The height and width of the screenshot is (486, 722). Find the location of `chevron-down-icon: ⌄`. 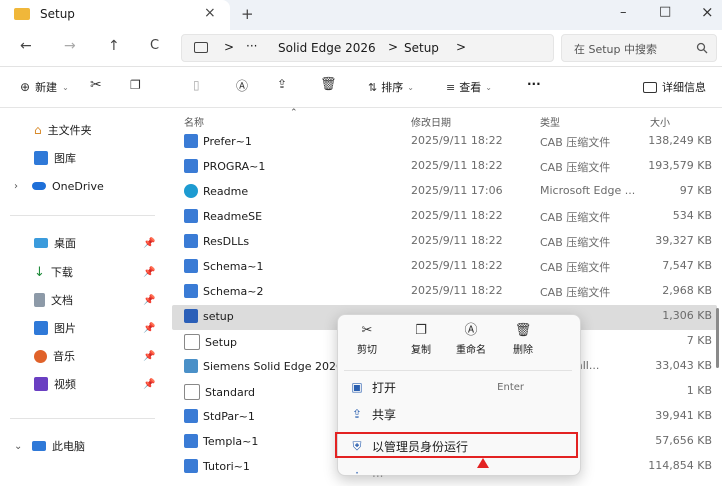

chevron-down-icon: ⌄ is located at coordinates (20, 446).